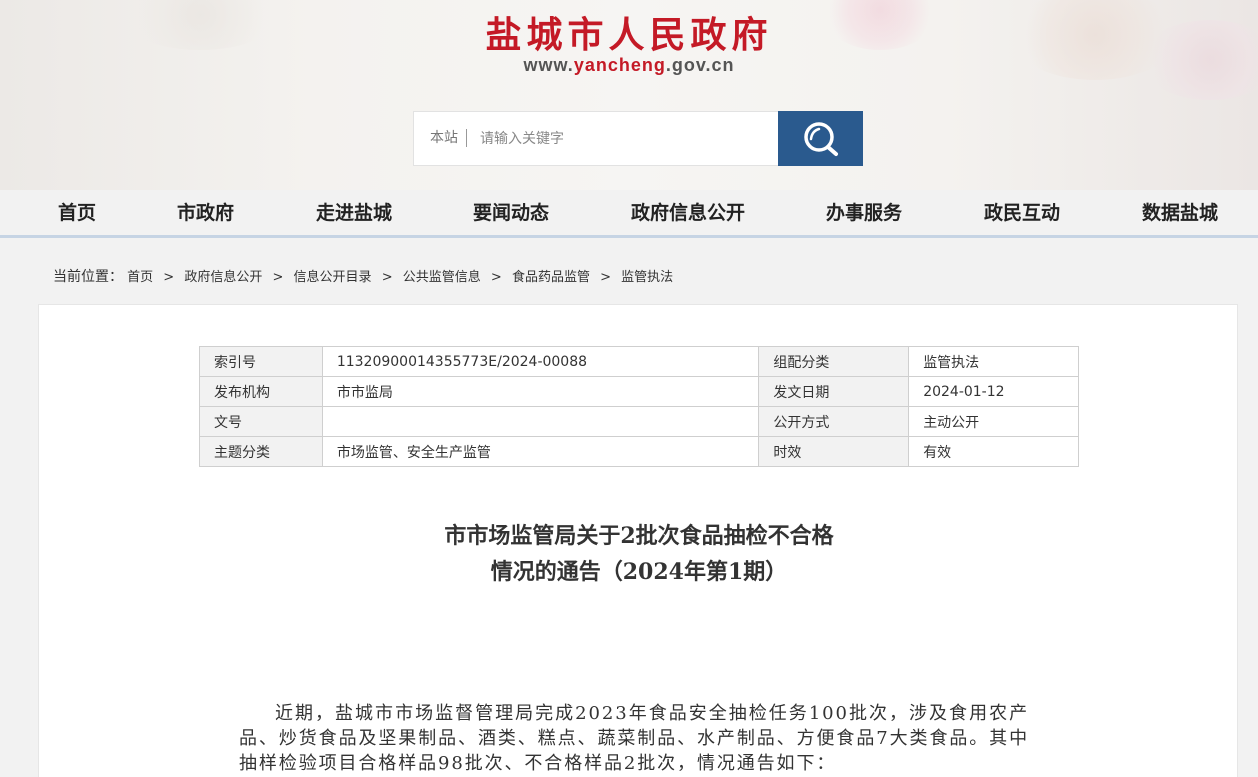  I want to click on breadcrumb-item-public-supervision: 公共监管信息, so click(442, 277).